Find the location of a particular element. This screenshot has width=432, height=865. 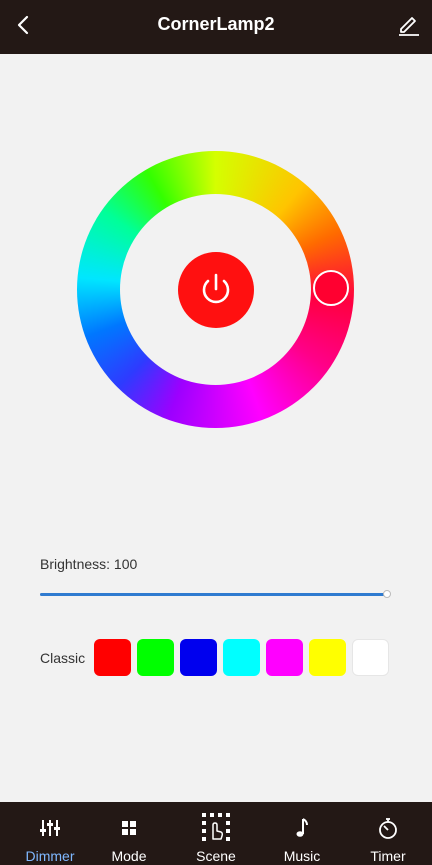

nav-mode: Mode is located at coordinates (129, 833).